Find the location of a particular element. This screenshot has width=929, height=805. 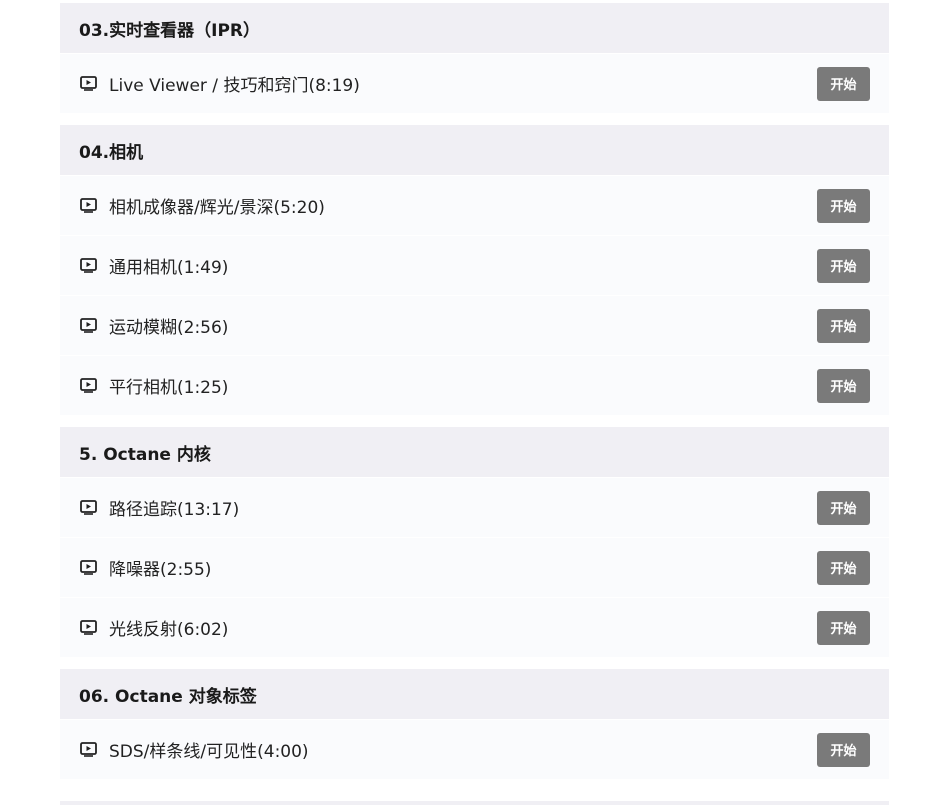

lesson-item: 通用相机(1:49) 开始 is located at coordinates (474, 265).